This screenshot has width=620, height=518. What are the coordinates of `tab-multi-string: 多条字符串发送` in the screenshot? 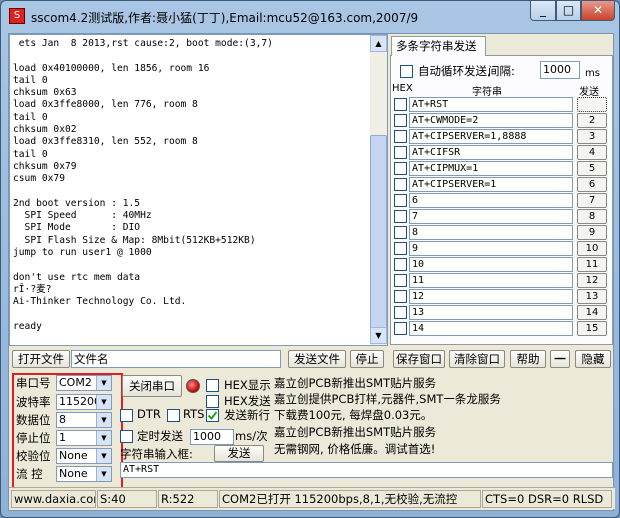 It's located at (438, 46).